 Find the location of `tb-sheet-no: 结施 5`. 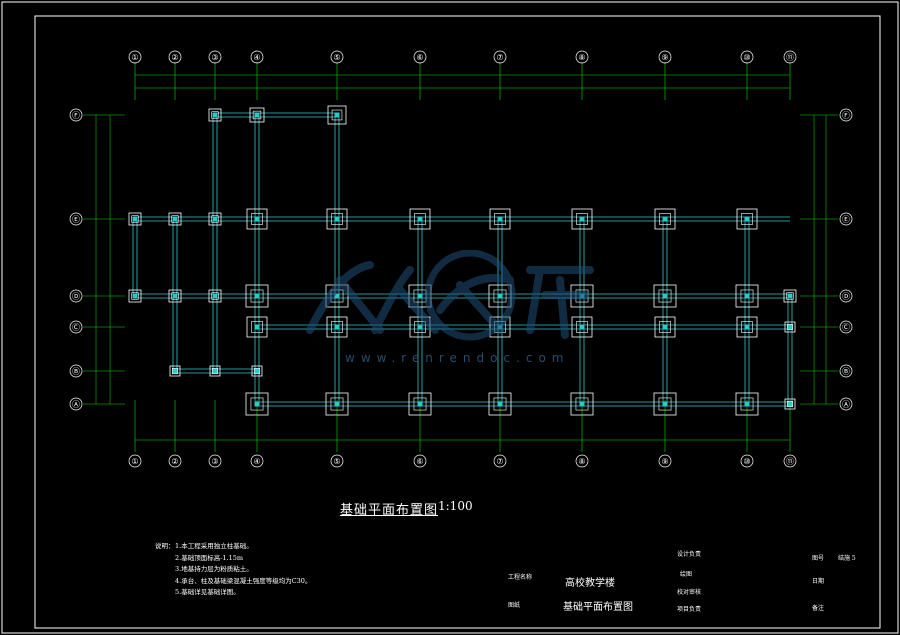

tb-sheet-no: 结施 5 is located at coordinates (847, 558).